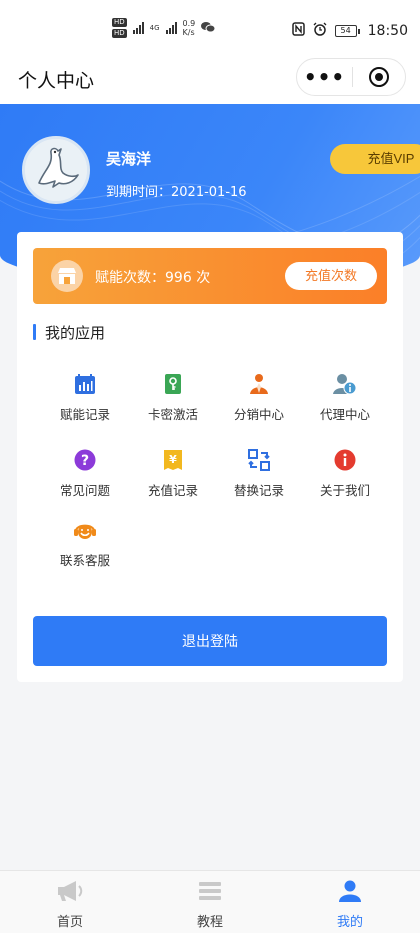 Image resolution: width=420 pixels, height=933 pixels. I want to click on net-speed: 0.9 K/s, so click(189, 28).